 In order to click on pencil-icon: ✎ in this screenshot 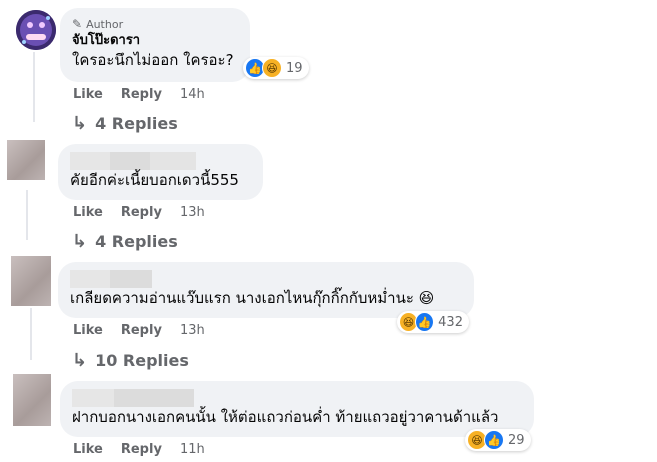, I will do `click(77, 24)`.